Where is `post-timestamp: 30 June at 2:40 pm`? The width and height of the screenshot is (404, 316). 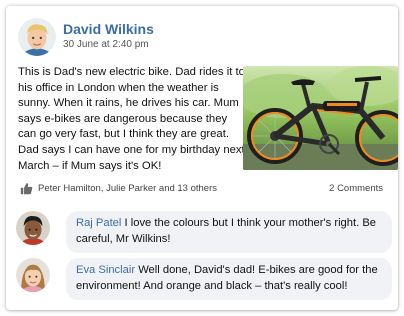 post-timestamp: 30 June at 2:40 pm is located at coordinates (106, 44).